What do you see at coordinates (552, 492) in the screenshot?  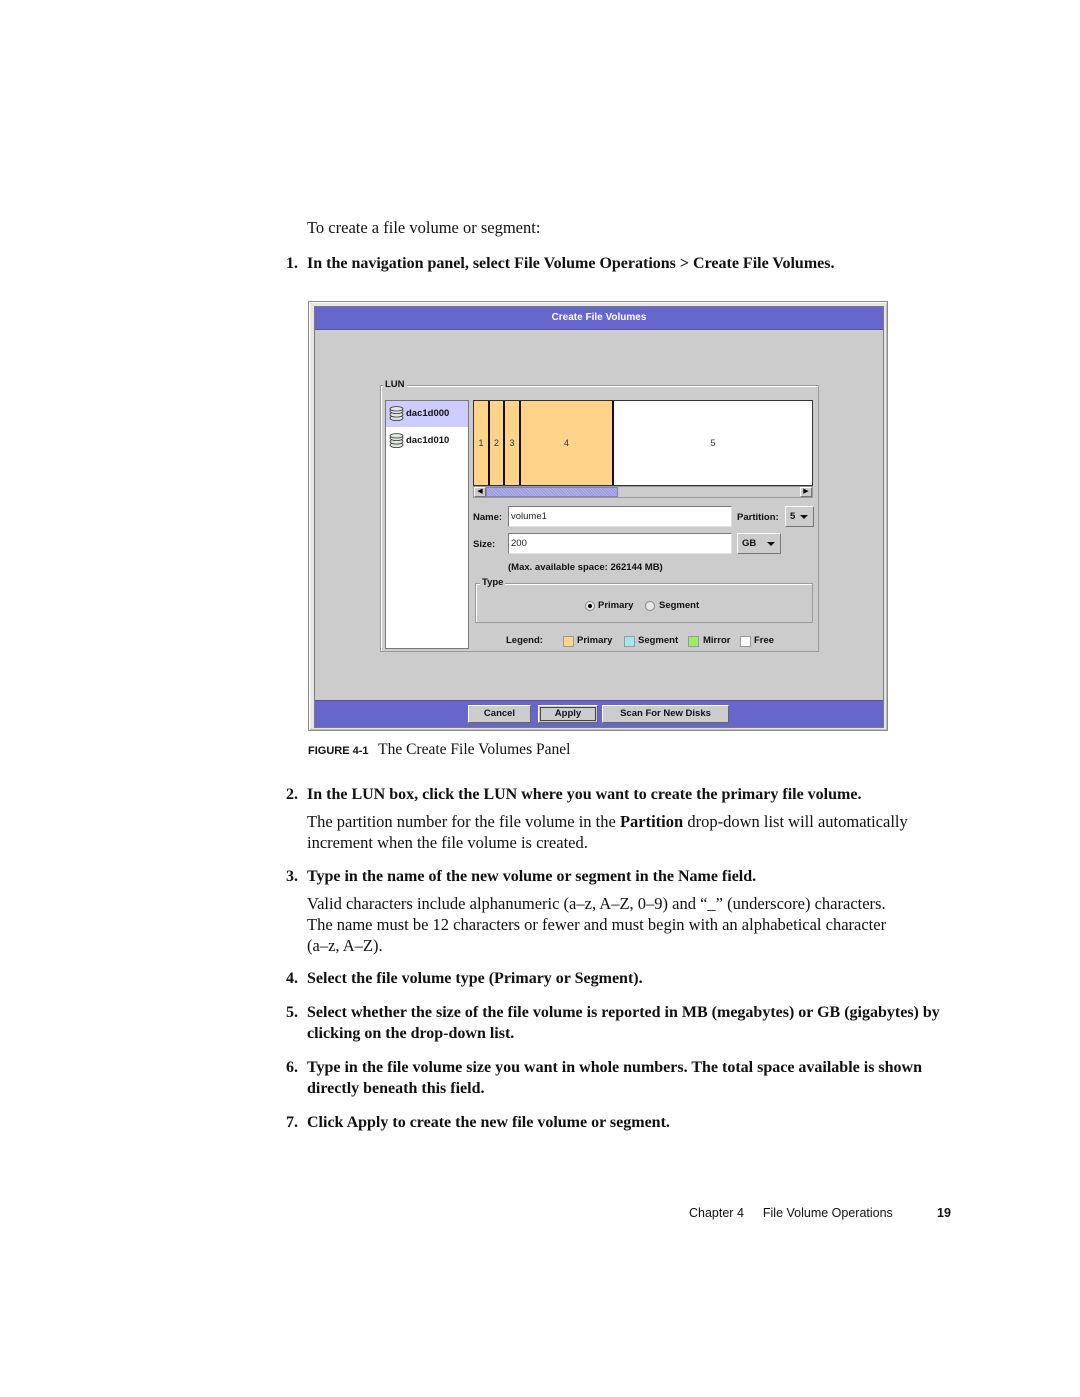 I see `scrollbar-thumb` at bounding box center [552, 492].